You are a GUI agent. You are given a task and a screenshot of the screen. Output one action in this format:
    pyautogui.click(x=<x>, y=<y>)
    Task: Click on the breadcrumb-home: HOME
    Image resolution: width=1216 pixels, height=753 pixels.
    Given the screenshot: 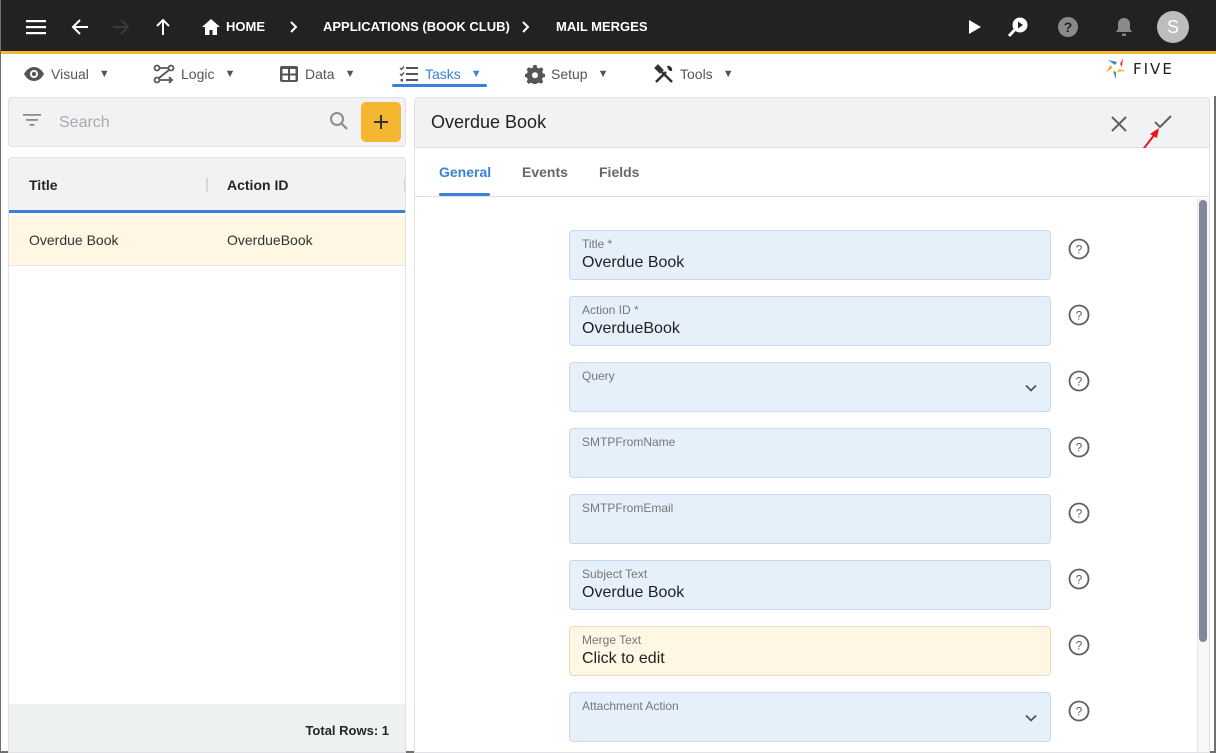 What is the action you would take?
    pyautogui.click(x=245, y=26)
    